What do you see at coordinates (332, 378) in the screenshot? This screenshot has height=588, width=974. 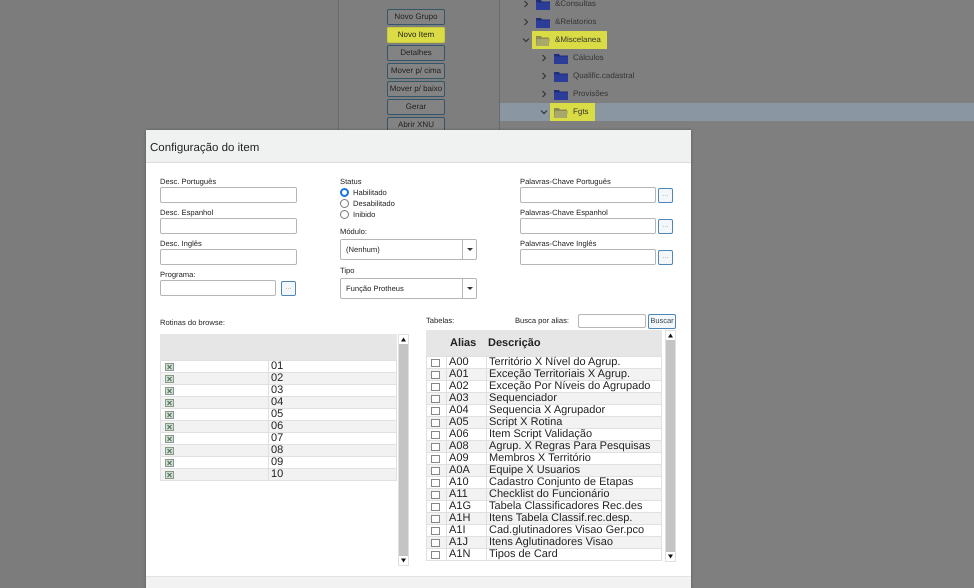 I see `table-cell: 02` at bounding box center [332, 378].